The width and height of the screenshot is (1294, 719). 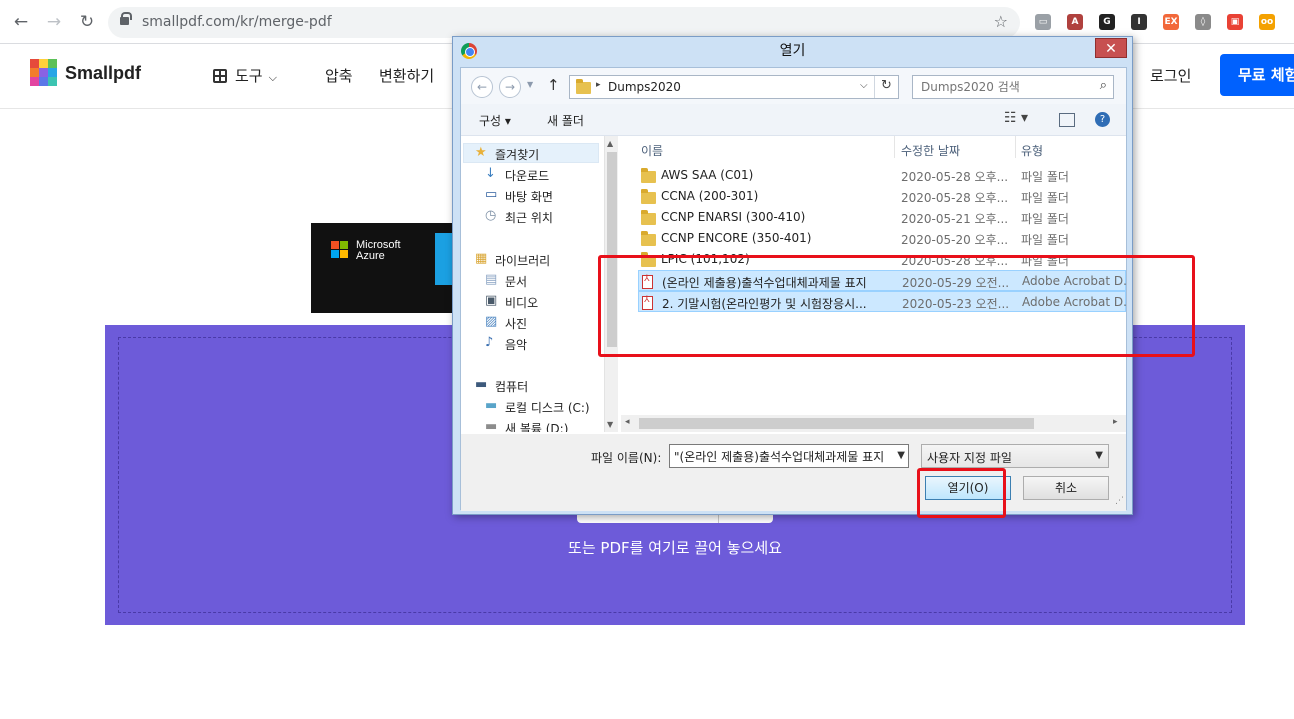 What do you see at coordinates (836, 423) in the screenshot?
I see `h-scroll-thumb` at bounding box center [836, 423].